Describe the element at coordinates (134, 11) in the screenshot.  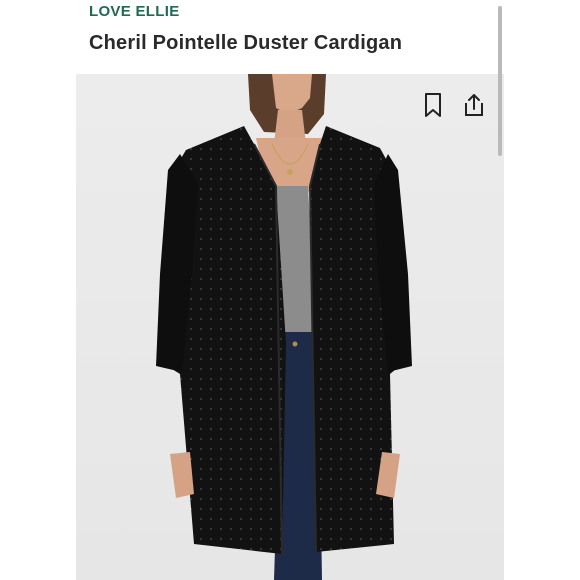
I see `brand-name: LOVE ELLIE` at that location.